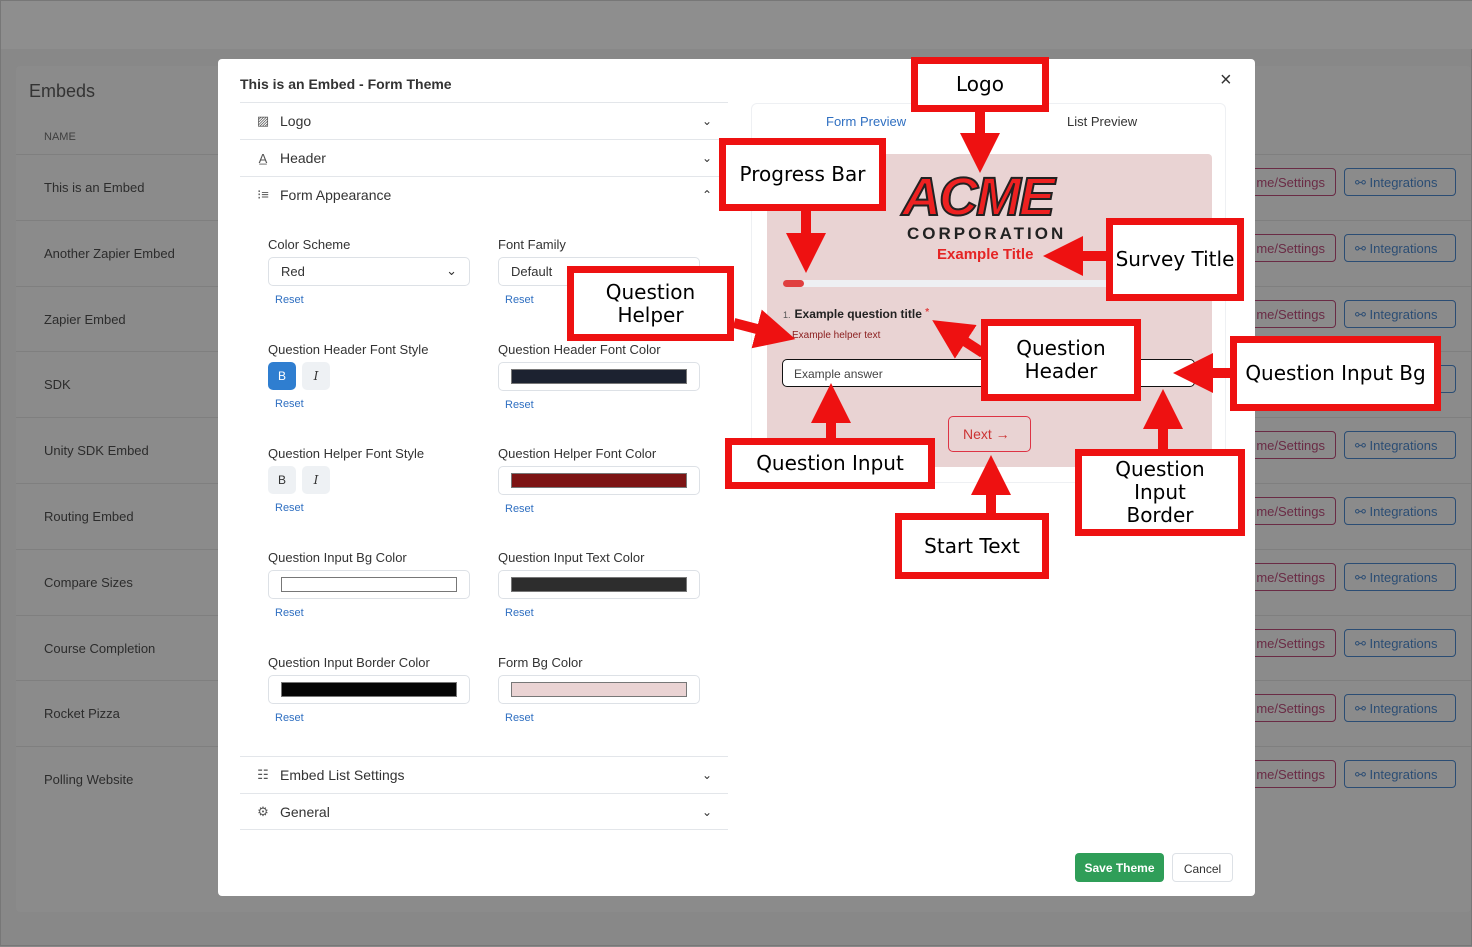 This screenshot has height=947, width=1472. I want to click on annotation-label: Logo, so click(980, 84).